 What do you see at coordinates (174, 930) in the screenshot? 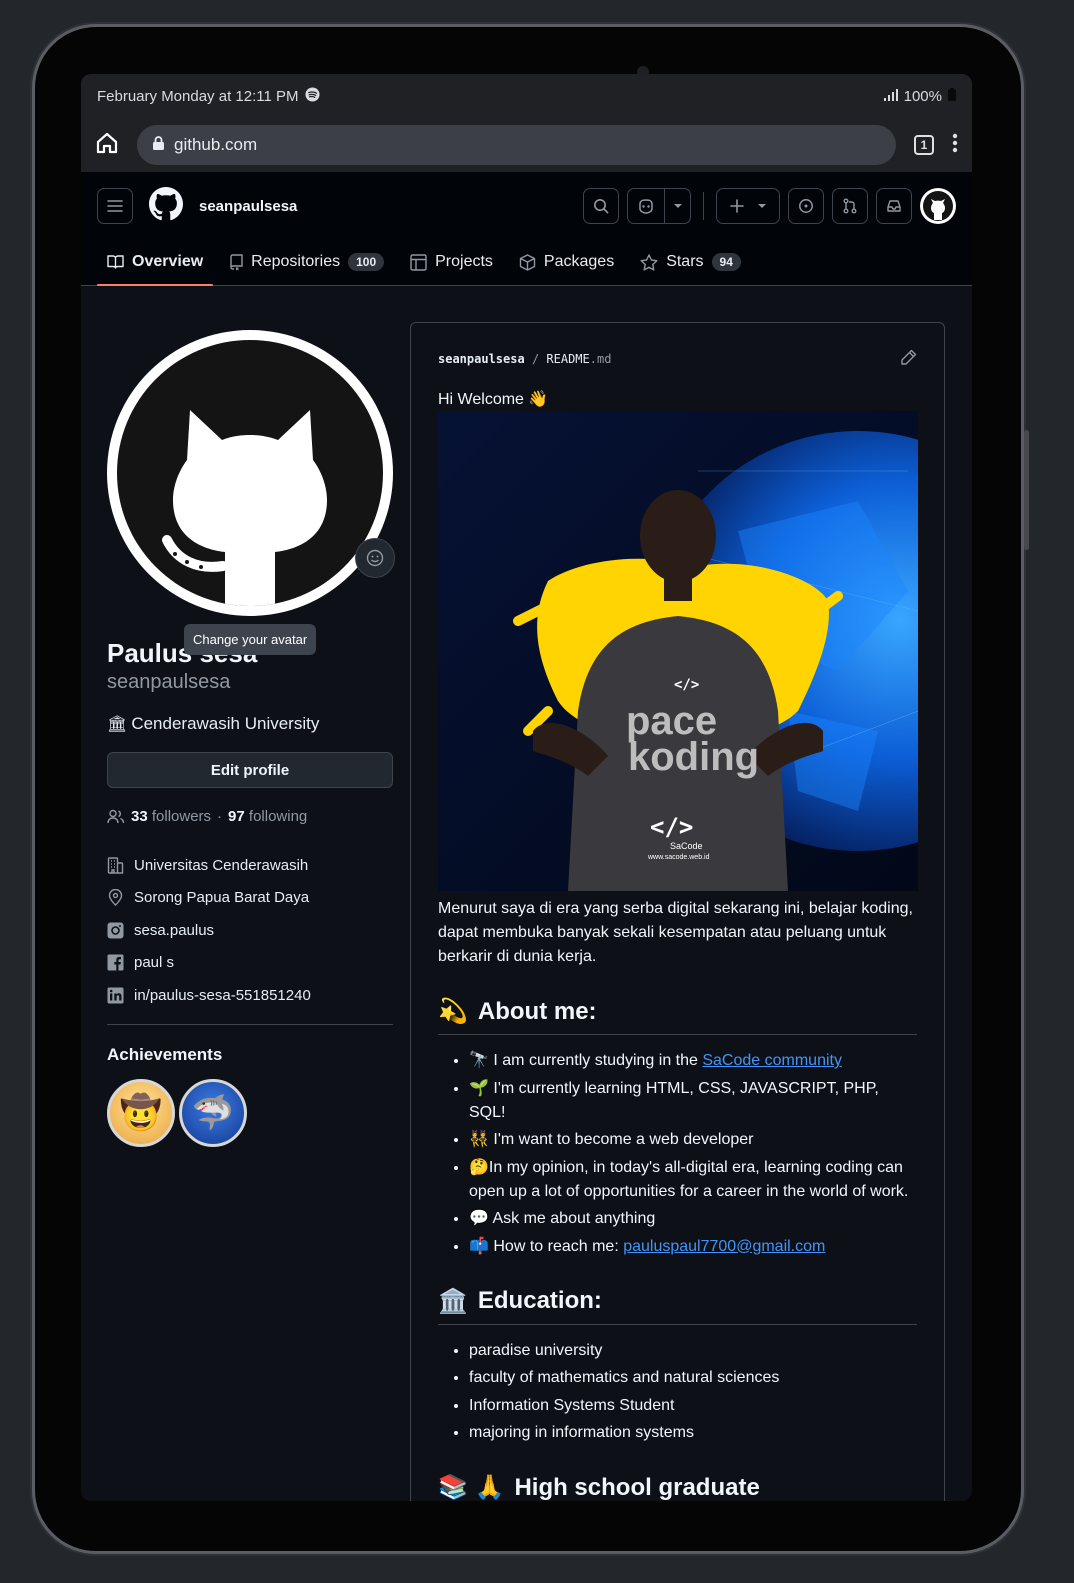
I see `detail-text: sesa.paulus` at bounding box center [174, 930].